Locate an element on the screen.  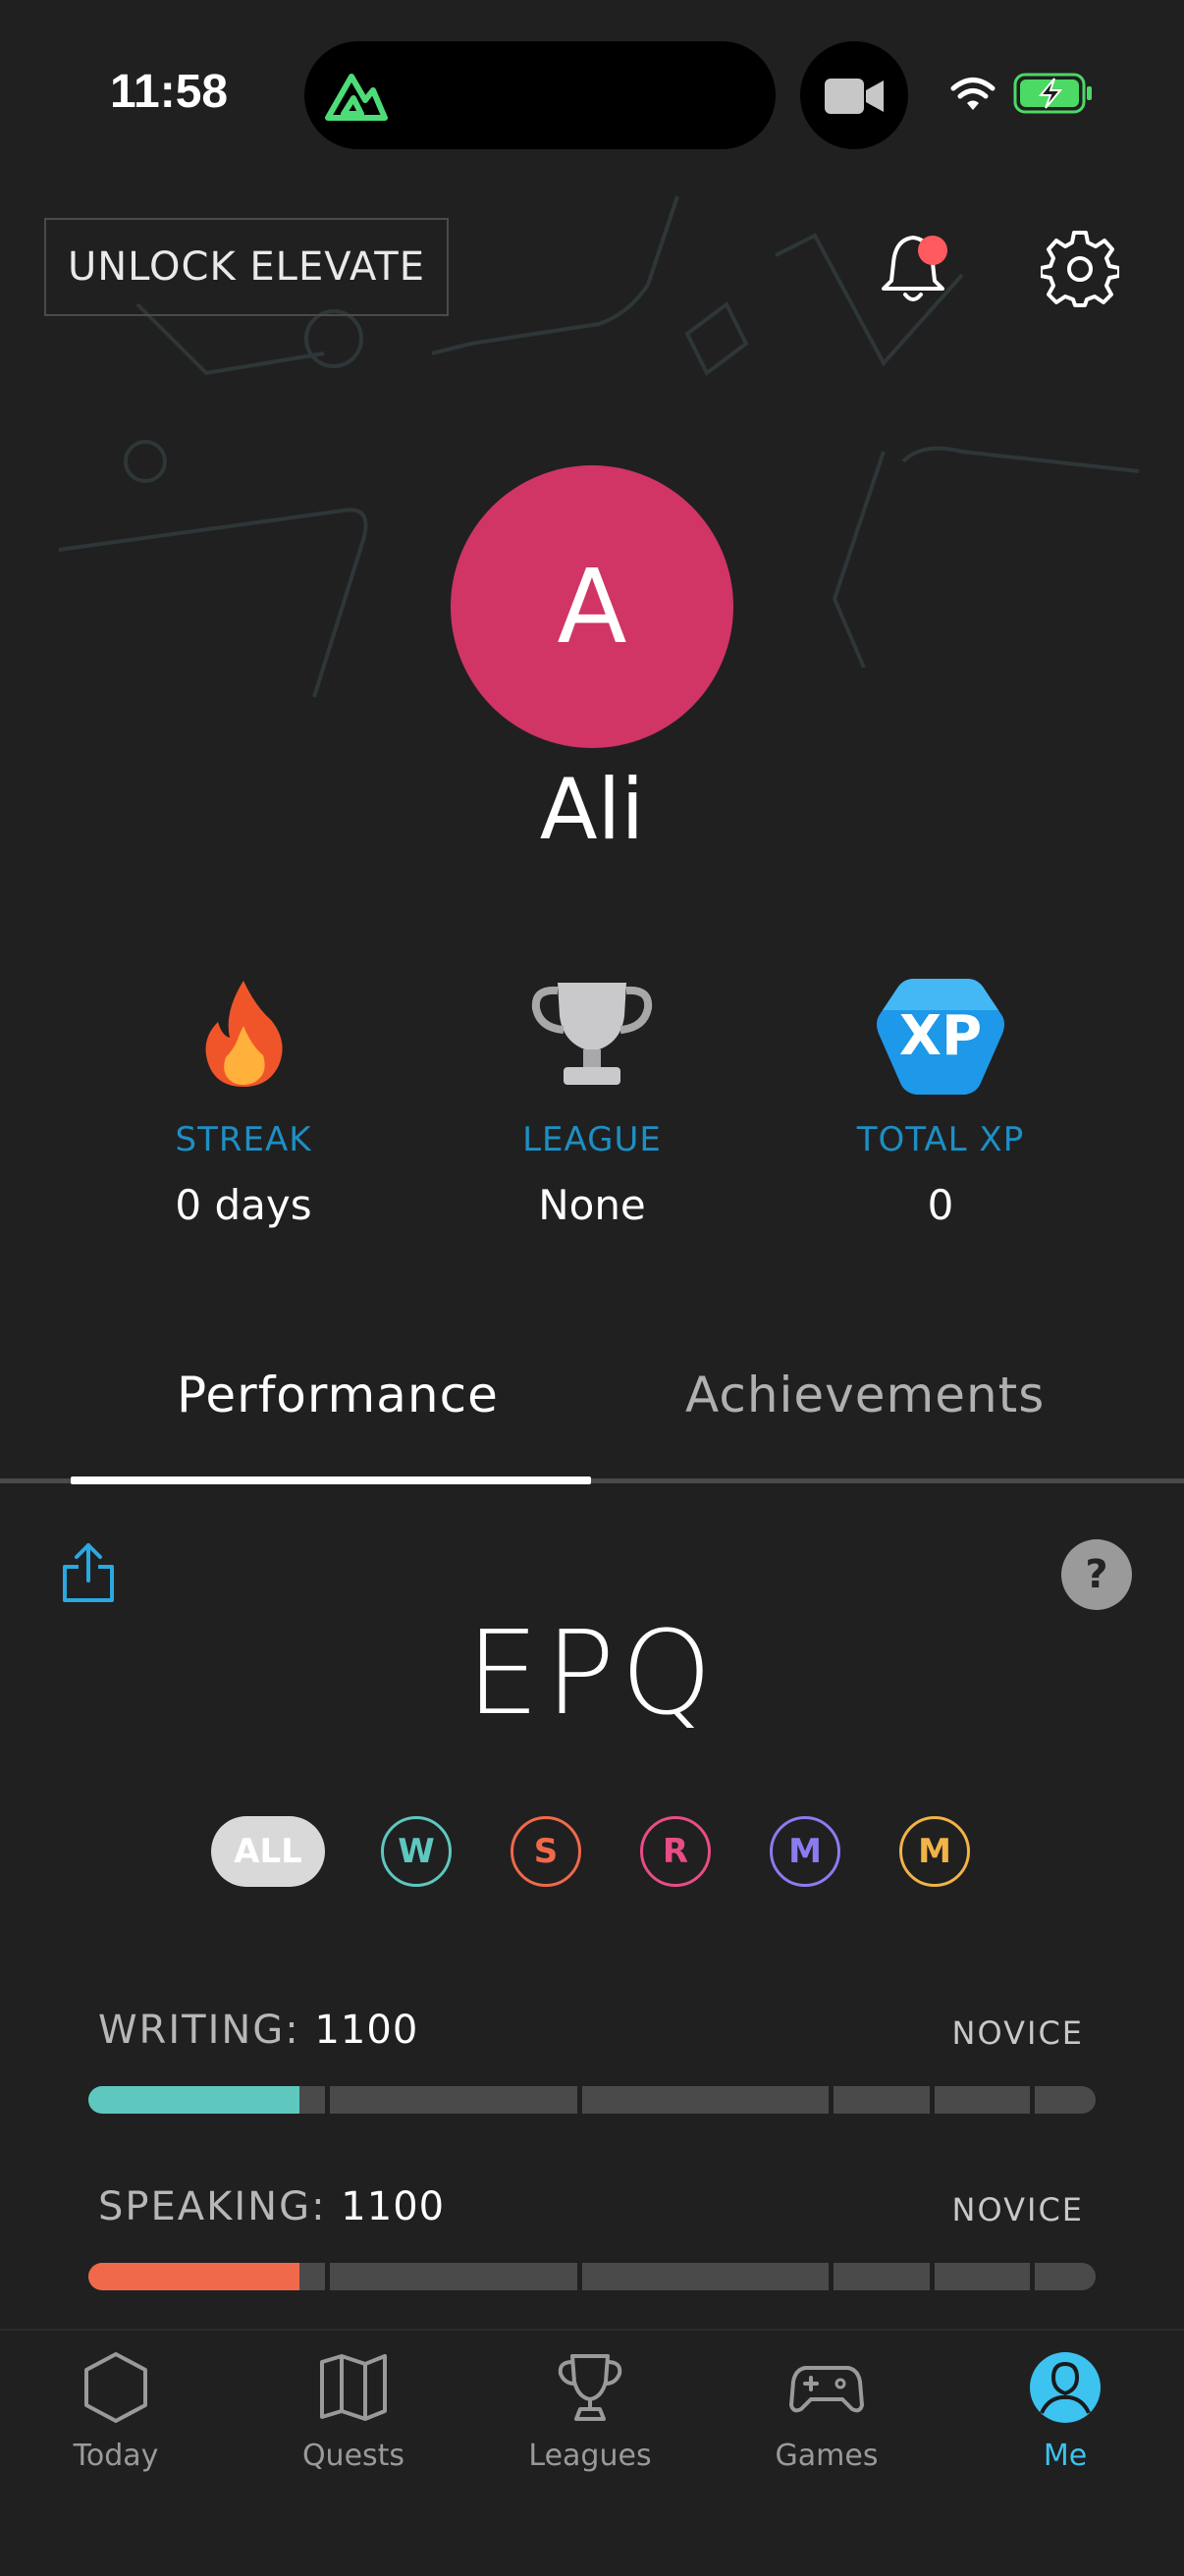
nav-today: Today is located at coordinates (116, 2410).